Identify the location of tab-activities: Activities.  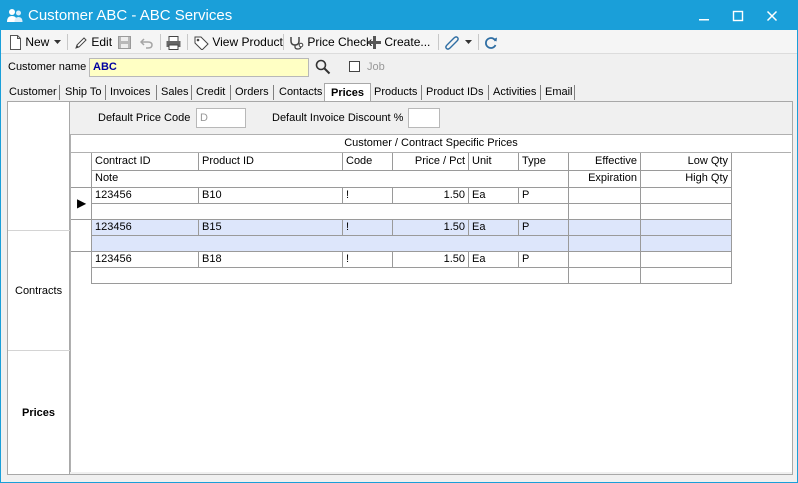
(514, 93).